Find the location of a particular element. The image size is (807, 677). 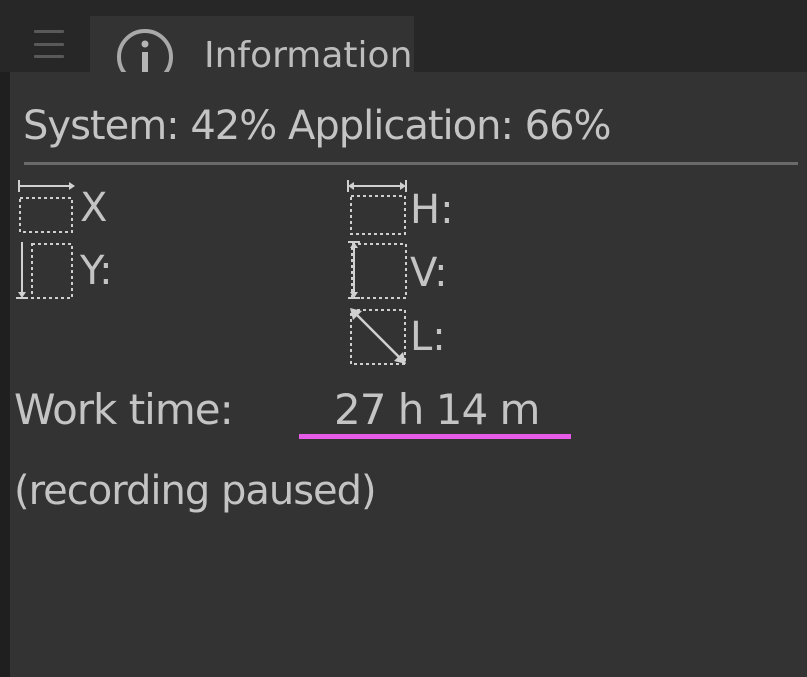

recording-status: (recording paused) is located at coordinates (195, 491).